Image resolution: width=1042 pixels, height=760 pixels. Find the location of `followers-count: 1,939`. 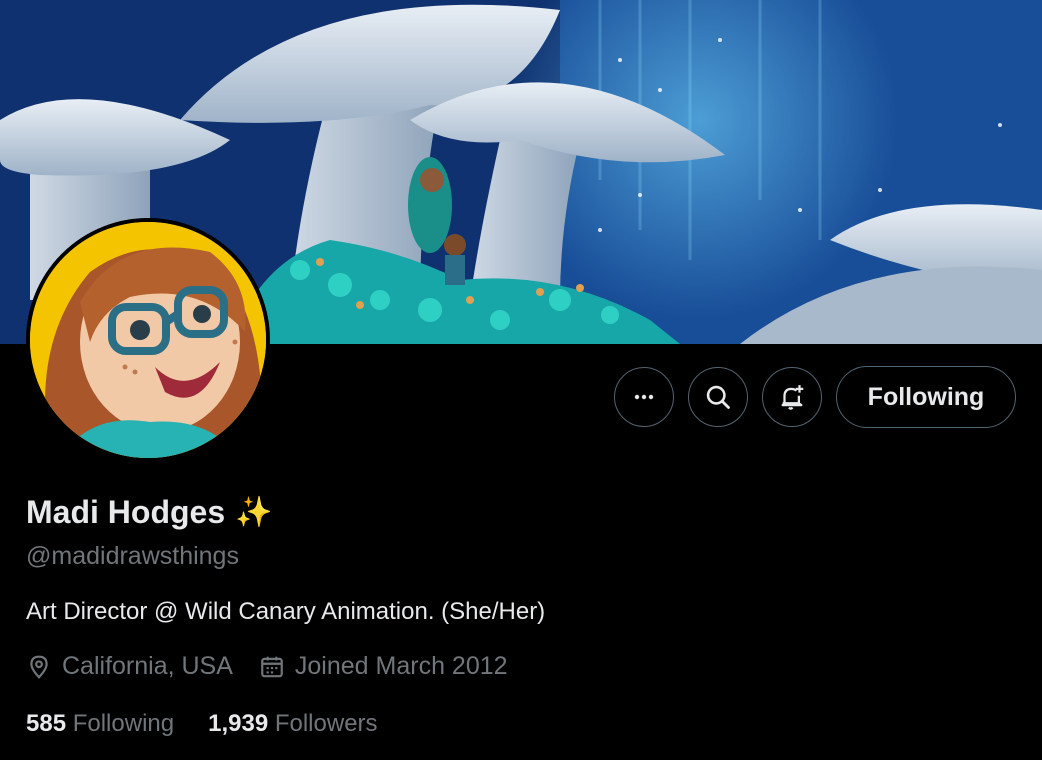

followers-count: 1,939 is located at coordinates (238, 723).